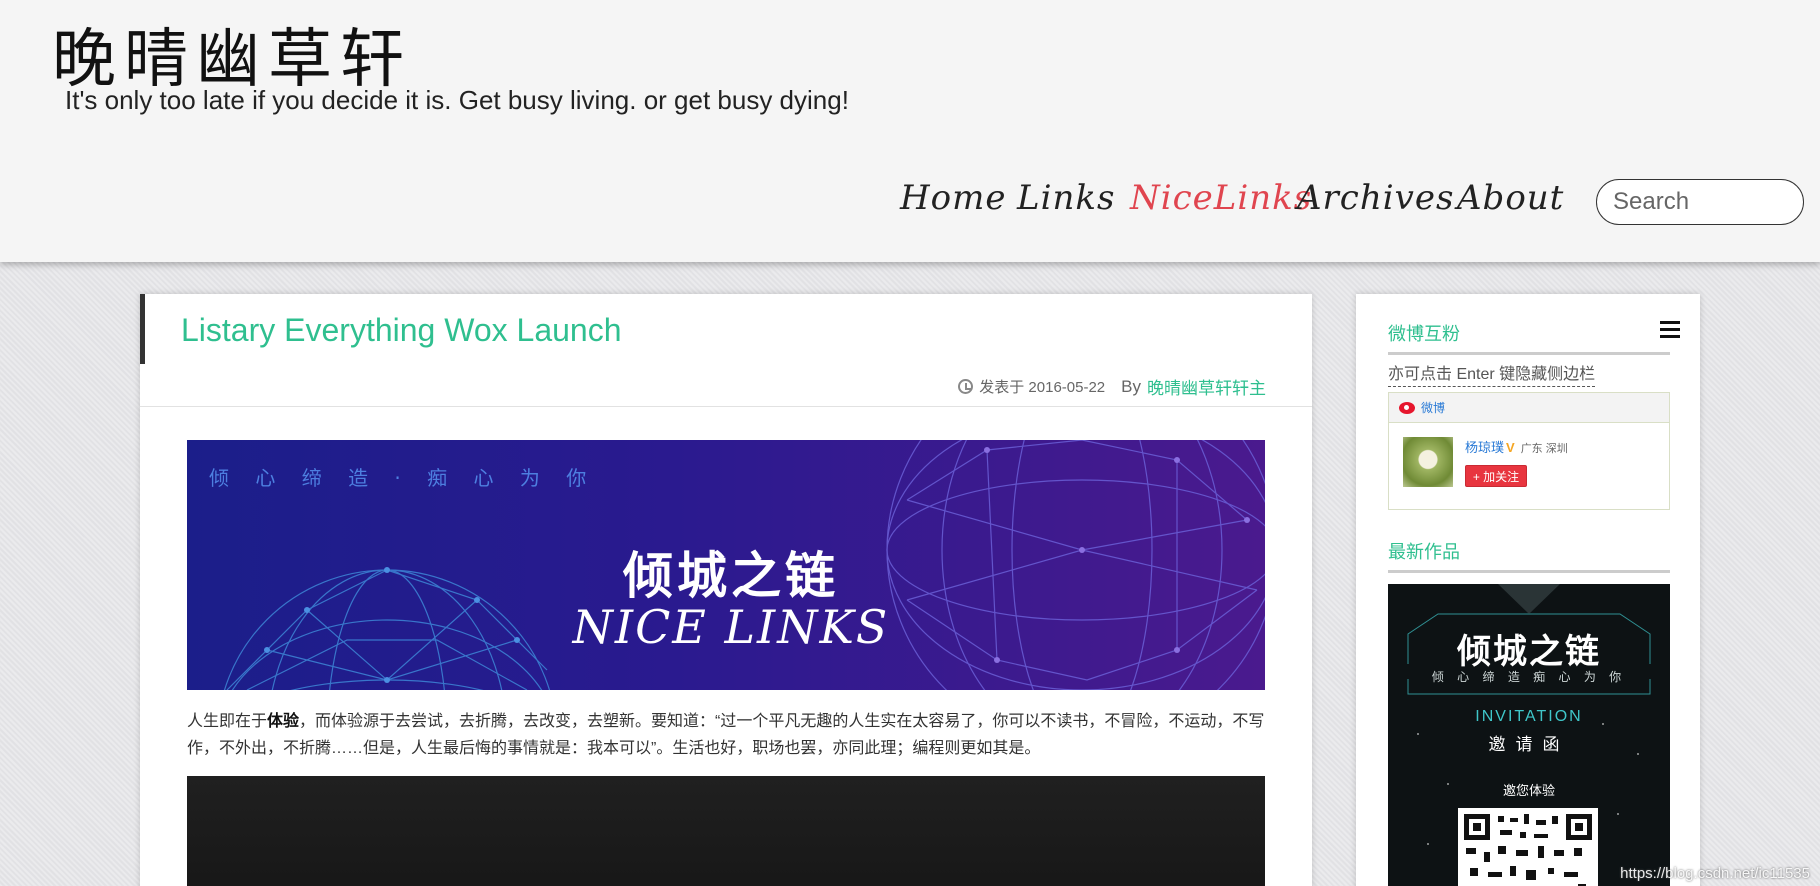 This screenshot has height=886, width=1820. I want to click on banner-title-cn: 倾城之链, so click(731, 575).